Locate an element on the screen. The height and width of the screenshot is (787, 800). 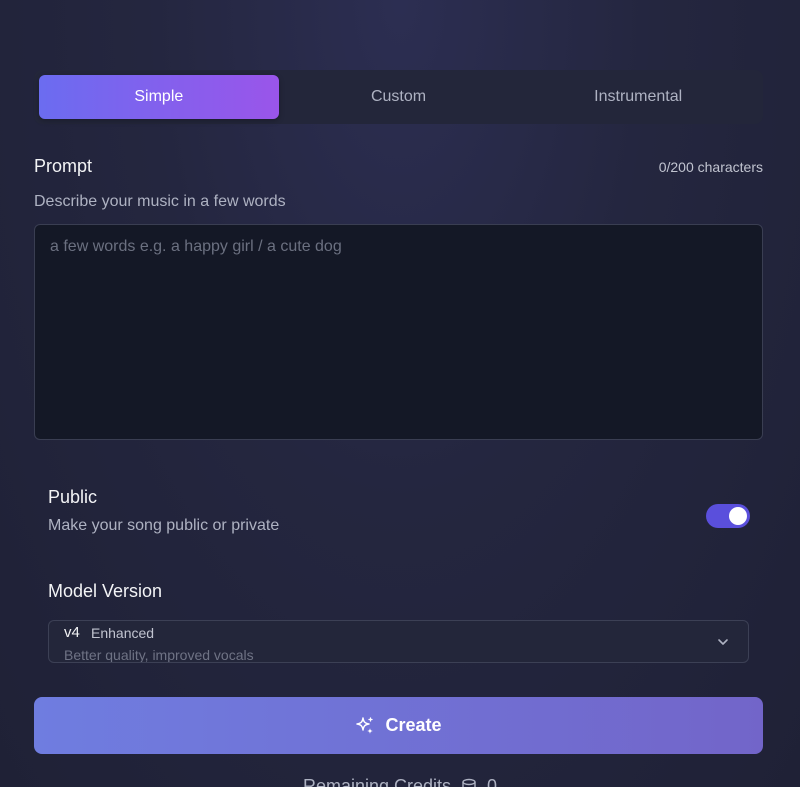
credits-label: Remaining Credits is located at coordinates (377, 781).